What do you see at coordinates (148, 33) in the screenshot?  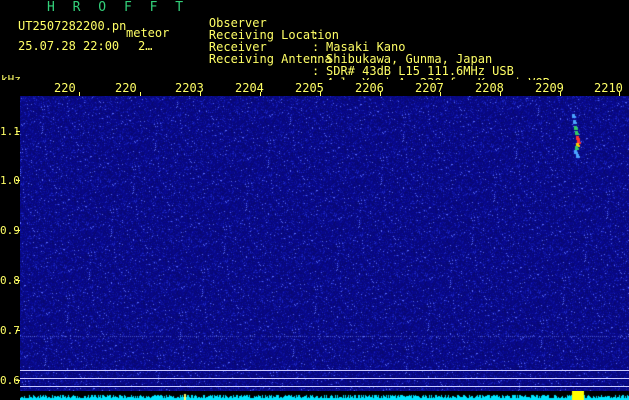 I see `file-tag: meteor` at bounding box center [148, 33].